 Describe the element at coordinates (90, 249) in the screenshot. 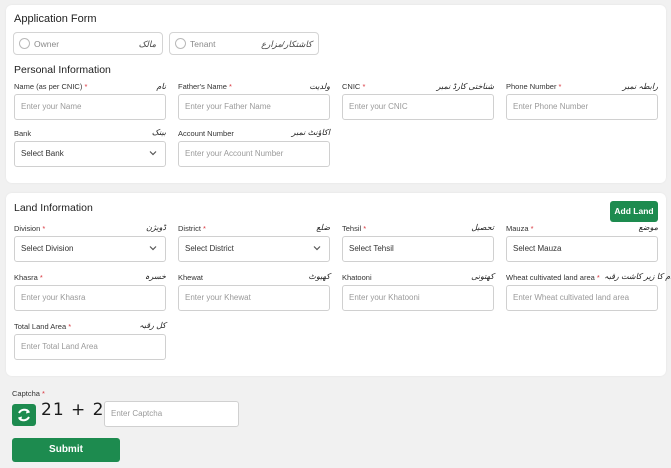

I see `division-select: Select Division` at that location.